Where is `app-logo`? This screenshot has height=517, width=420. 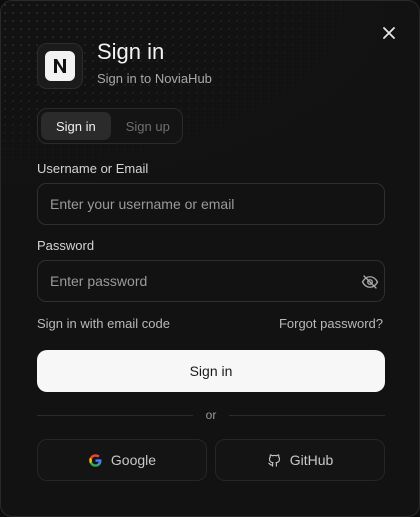
app-logo is located at coordinates (60, 66).